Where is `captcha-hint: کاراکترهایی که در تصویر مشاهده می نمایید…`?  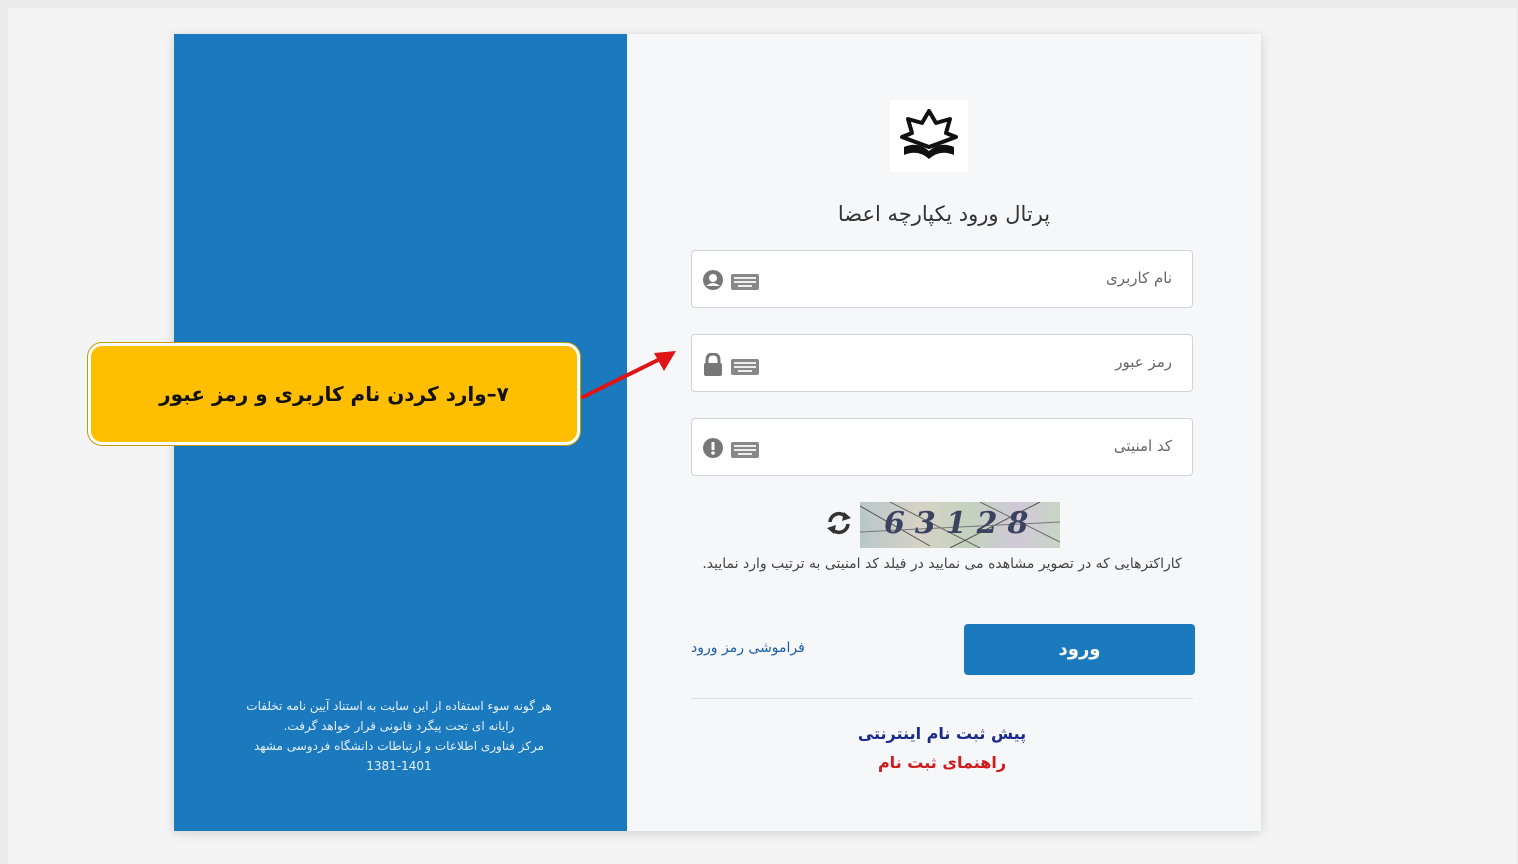 captcha-hint: کاراکترهایی که در تصویر مشاهده می نمایید… is located at coordinates (942, 564).